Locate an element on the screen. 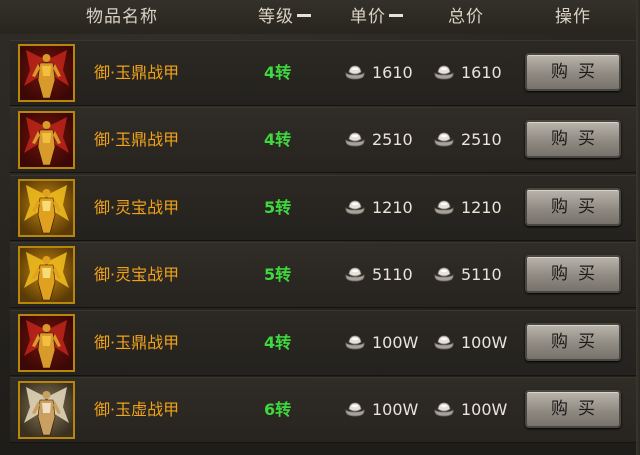  table-row: 御·玉鼎战甲 4转 2510 2510 购买 is located at coordinates (324, 140).